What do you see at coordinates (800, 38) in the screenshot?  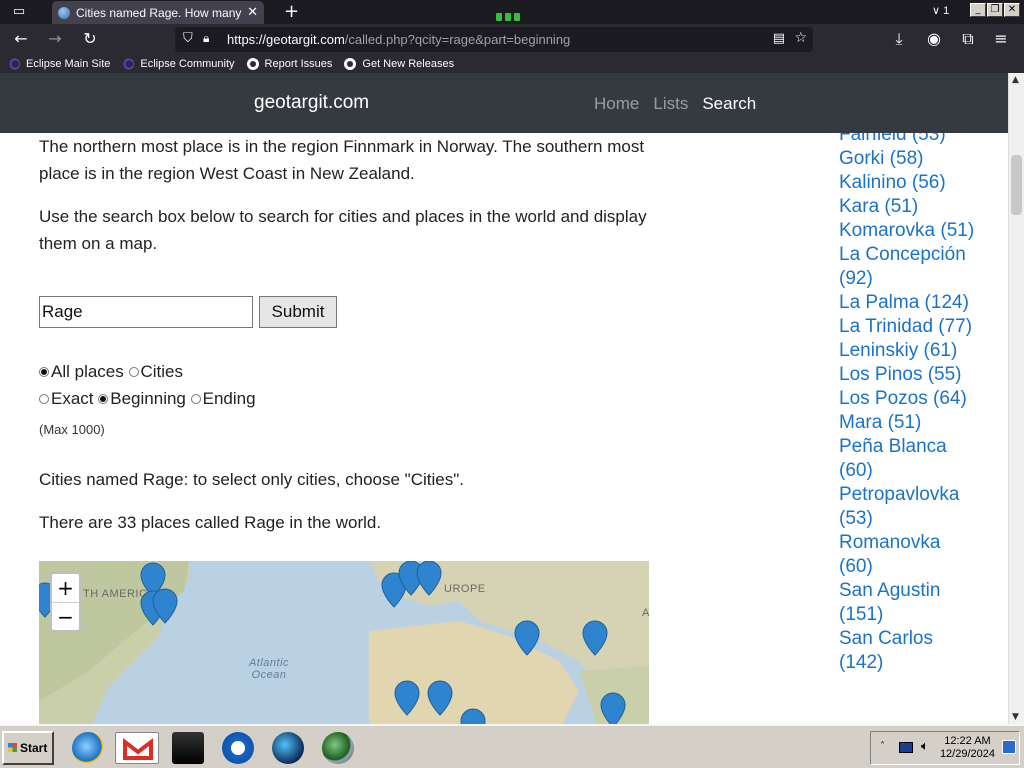 I see `bookmark-star-icon: ☆` at bounding box center [800, 38].